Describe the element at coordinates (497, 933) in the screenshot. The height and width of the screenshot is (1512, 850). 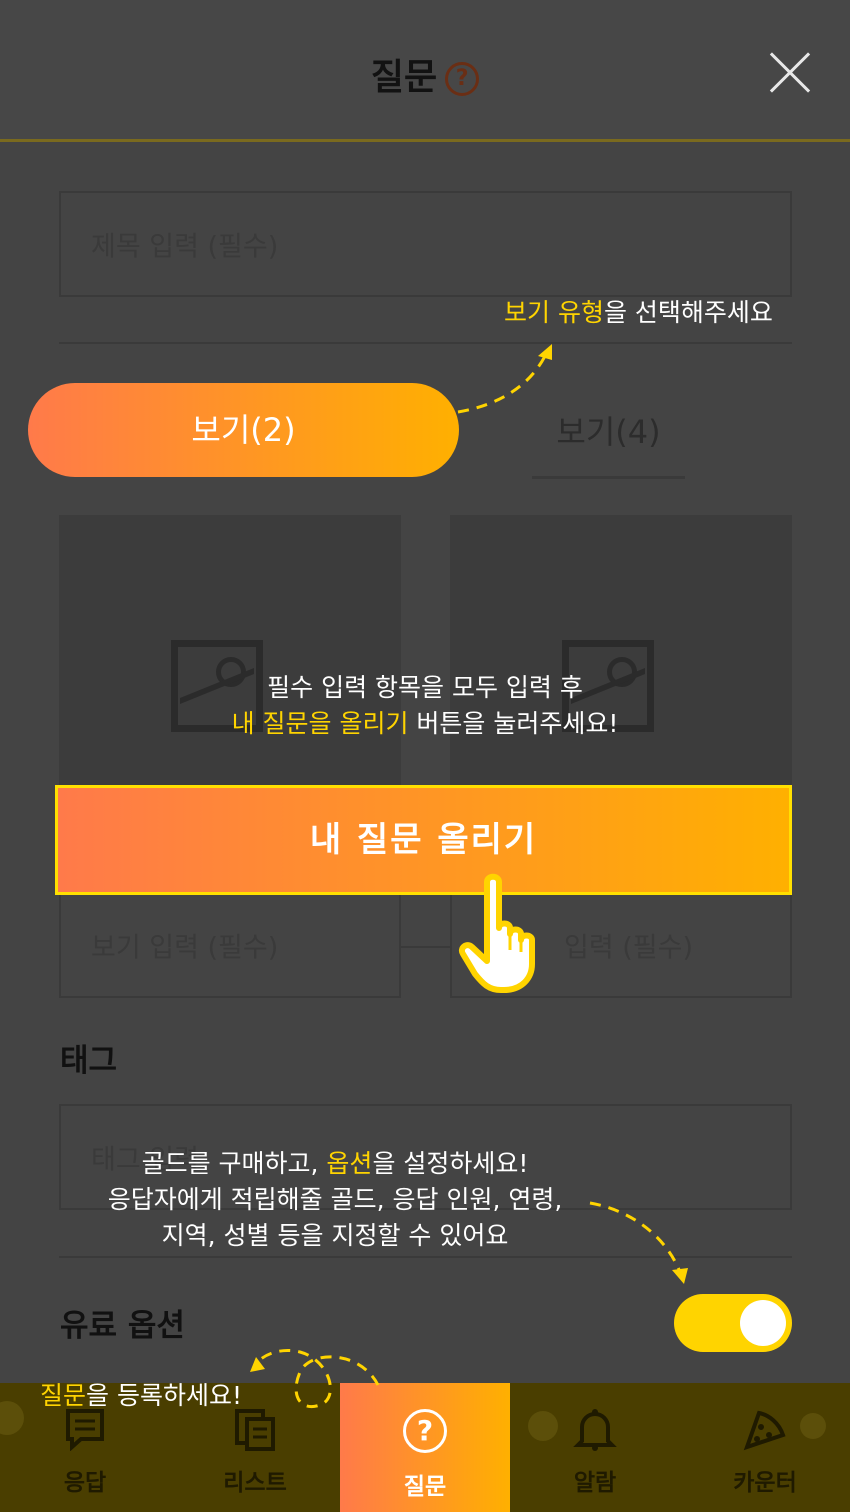
I see `pointing-hand-icon` at that location.